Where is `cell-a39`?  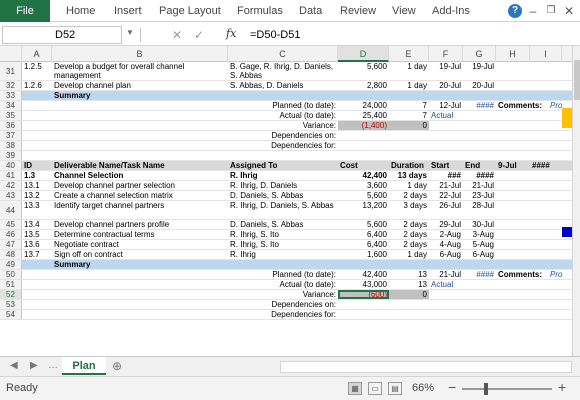
cell-a39 is located at coordinates (37, 155).